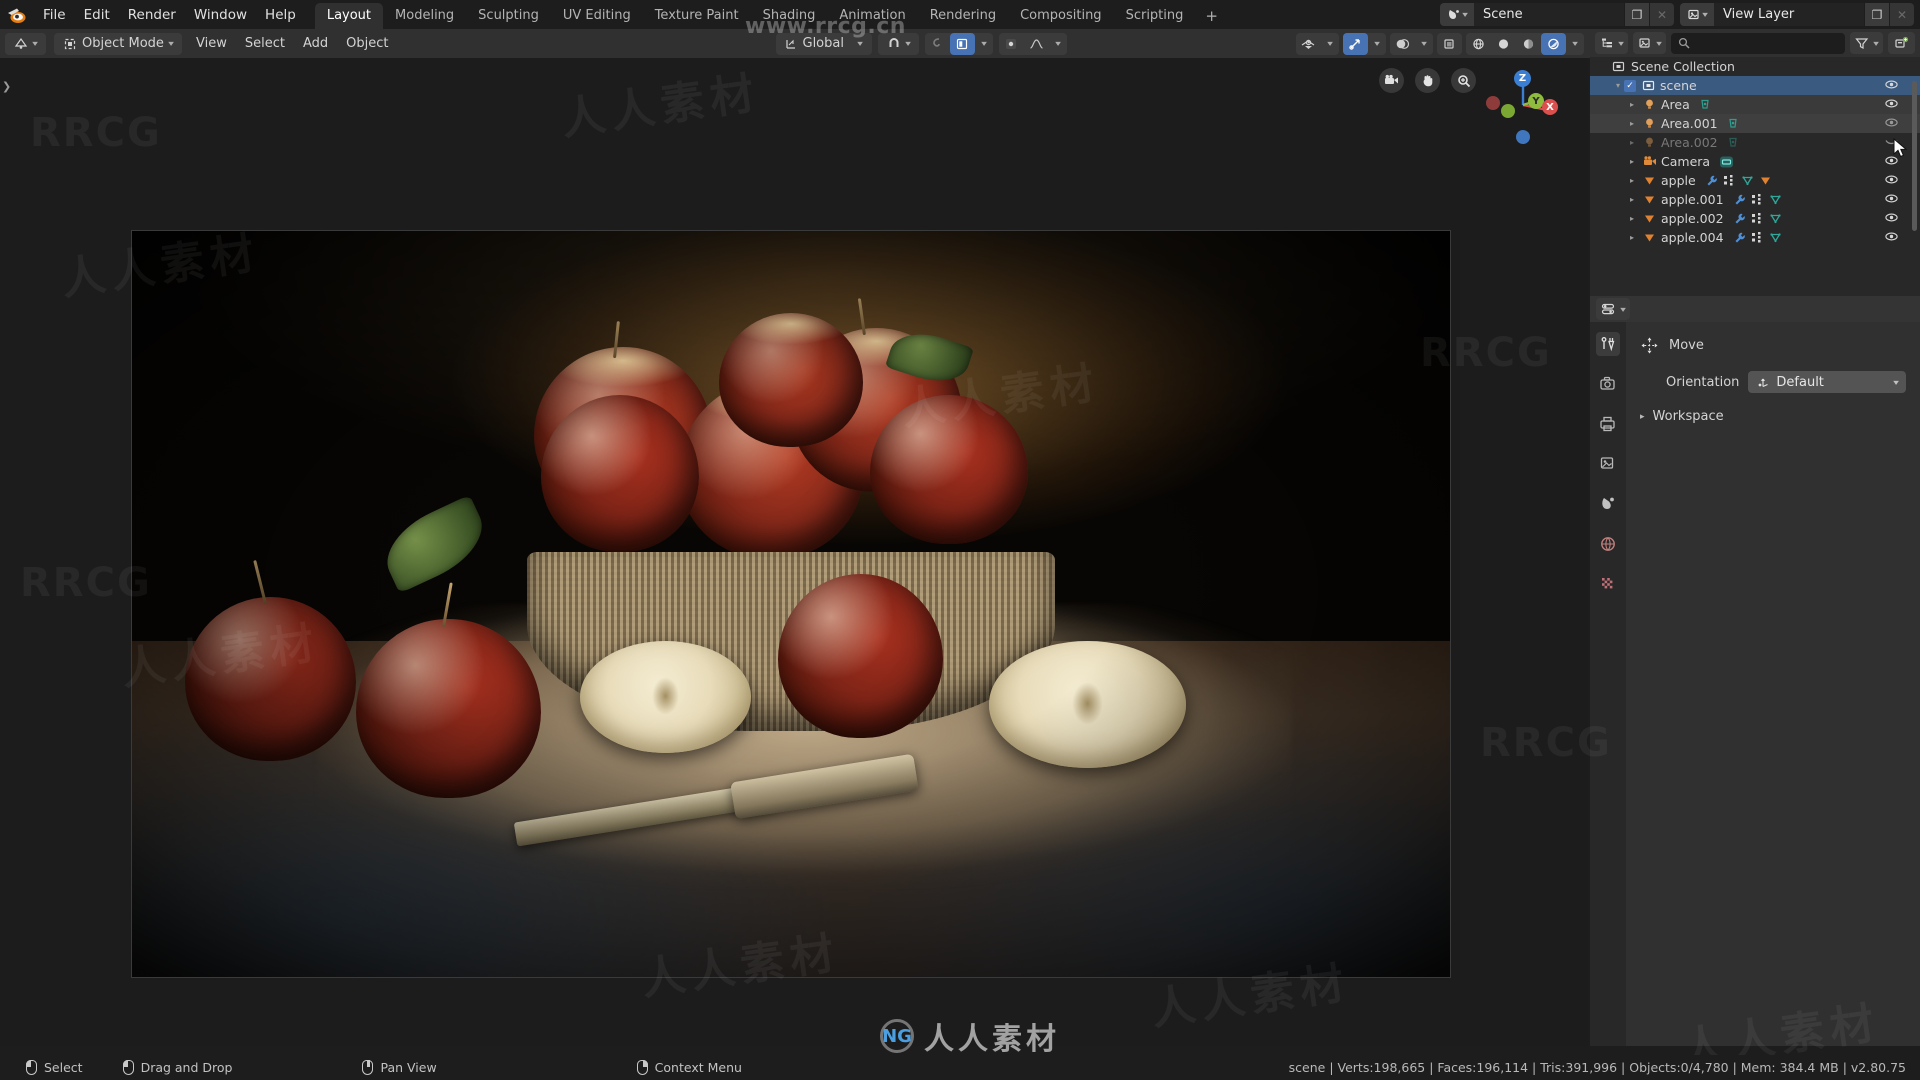  What do you see at coordinates (963, 16) in the screenshot?
I see `tab-rendering: Rendering` at bounding box center [963, 16].